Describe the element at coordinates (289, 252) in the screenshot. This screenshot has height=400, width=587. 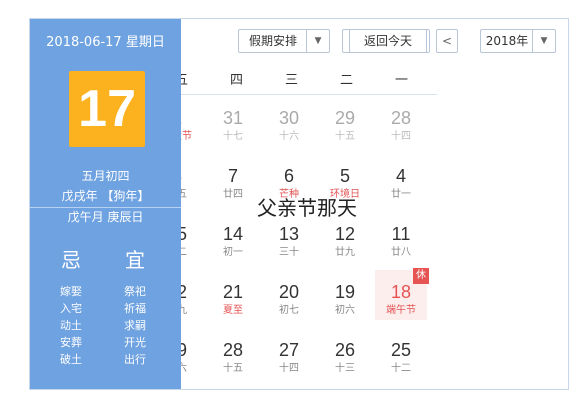
I see `day-lunar-label: 三十` at that location.